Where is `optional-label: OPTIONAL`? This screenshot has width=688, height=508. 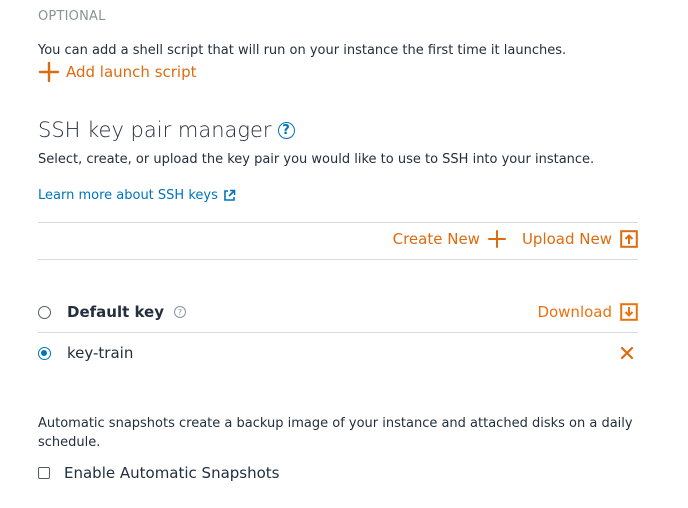
optional-label: OPTIONAL is located at coordinates (72, 16).